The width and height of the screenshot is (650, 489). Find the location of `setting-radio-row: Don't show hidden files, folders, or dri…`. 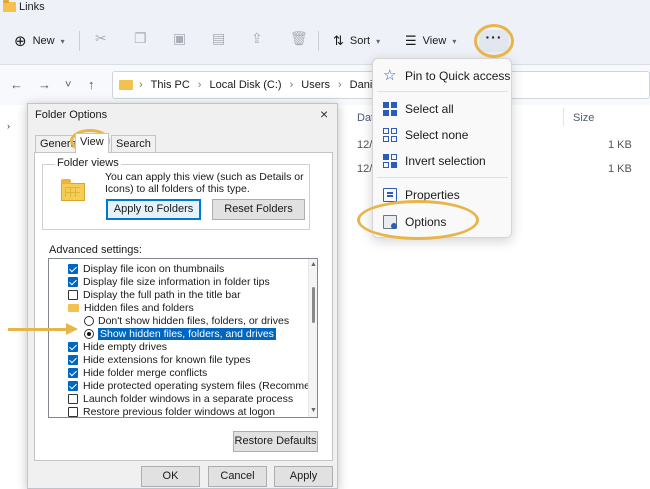

setting-radio-row: Don't show hidden files, folders, or dri… is located at coordinates (186, 320).